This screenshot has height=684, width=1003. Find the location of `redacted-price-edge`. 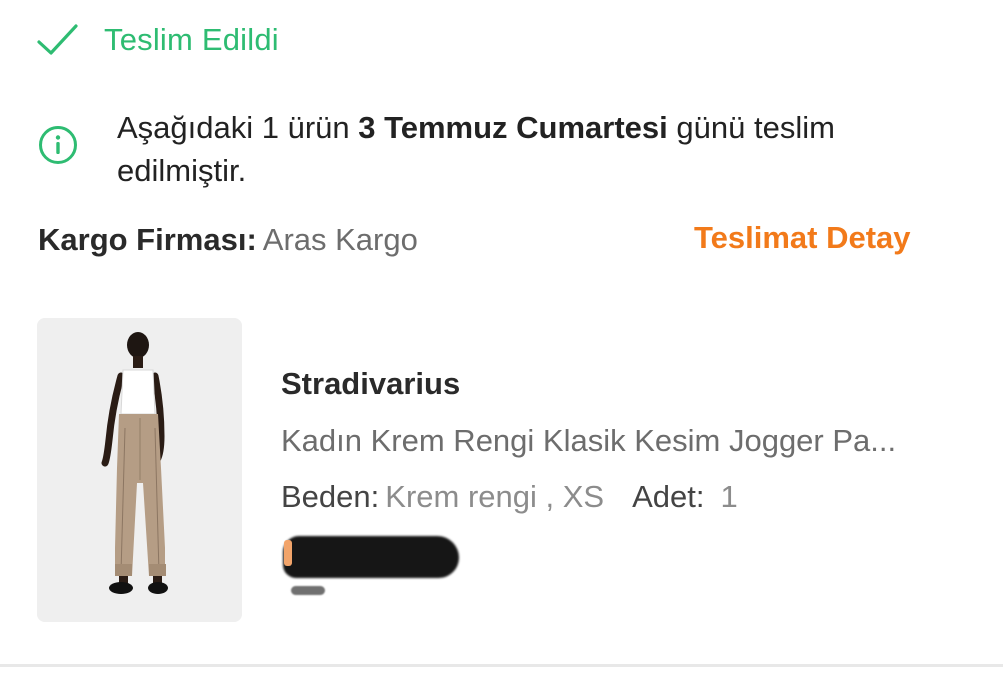

redacted-price-edge is located at coordinates (288, 553).